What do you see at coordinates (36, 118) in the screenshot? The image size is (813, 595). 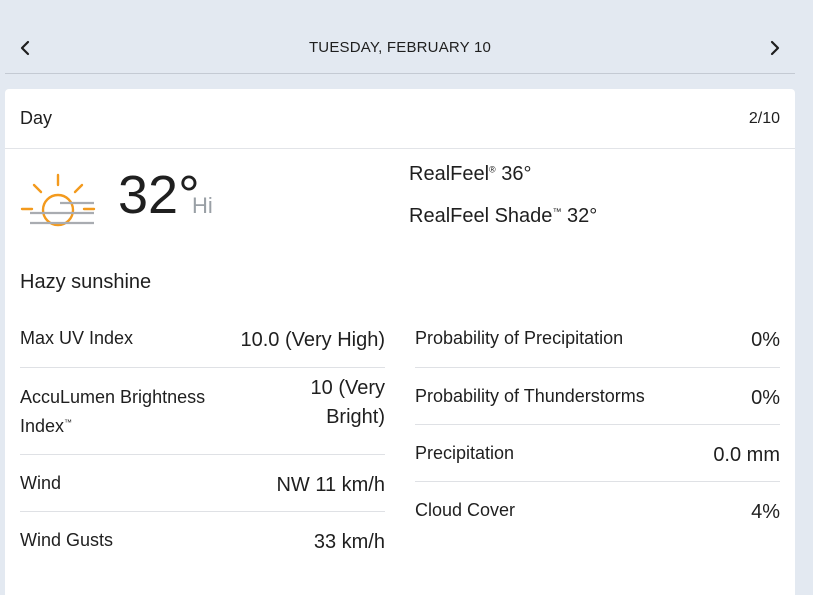 I see `card-title: Day` at bounding box center [36, 118].